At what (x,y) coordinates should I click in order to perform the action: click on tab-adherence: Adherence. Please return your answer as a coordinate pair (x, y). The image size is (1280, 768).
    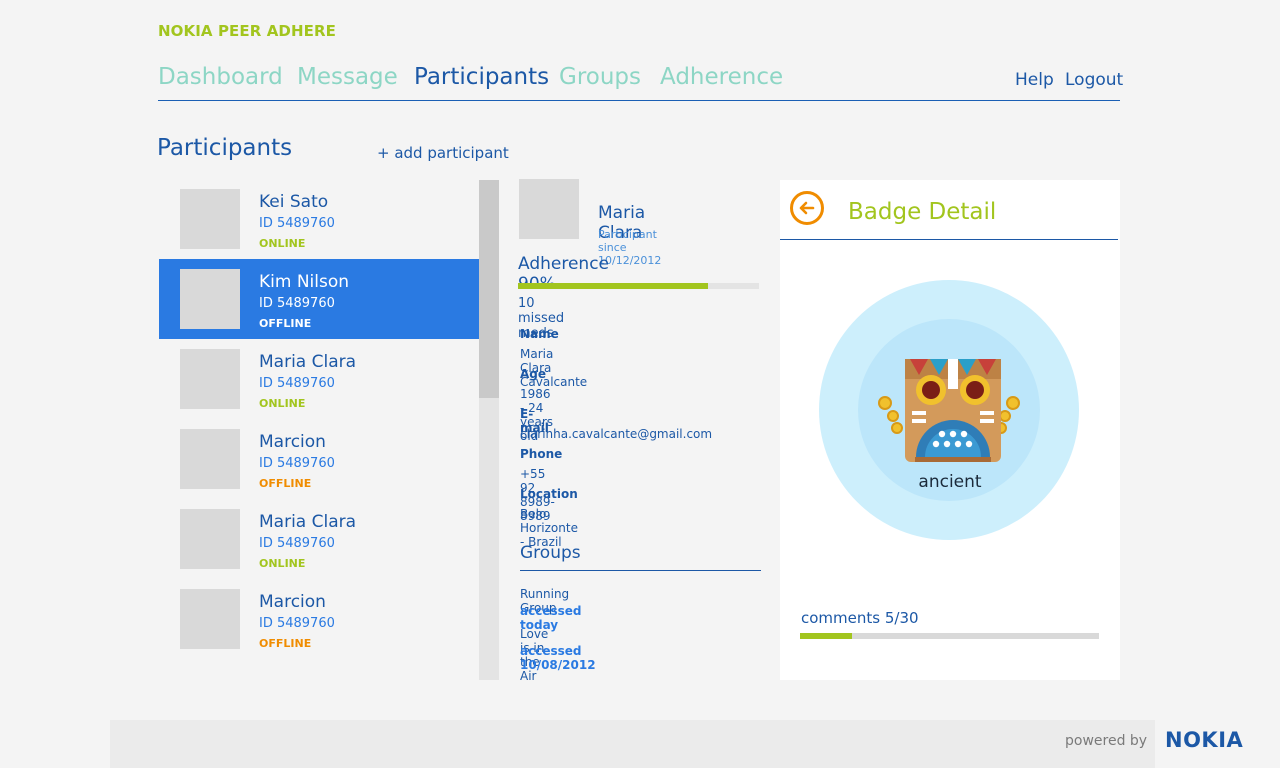
    Looking at the image, I should click on (721, 77).